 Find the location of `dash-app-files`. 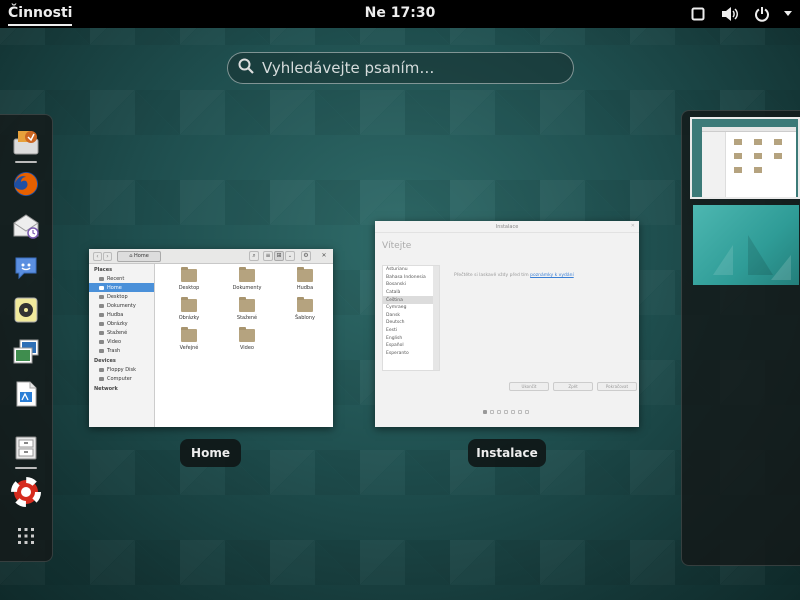

dash-app-files is located at coordinates (26, 450).